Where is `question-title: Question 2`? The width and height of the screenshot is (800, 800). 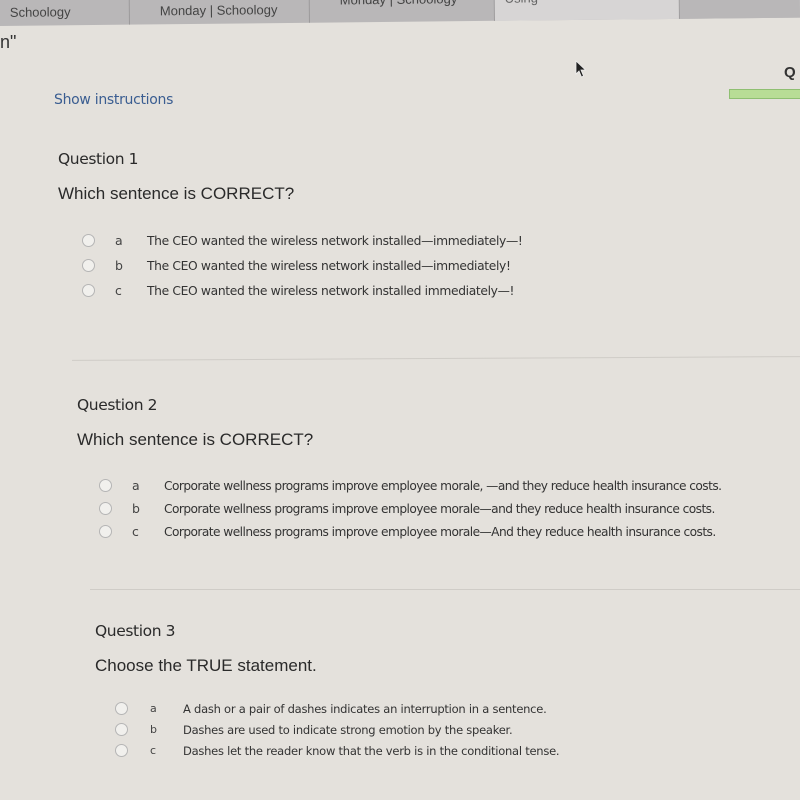
question-title: Question 2 is located at coordinates (117, 405).